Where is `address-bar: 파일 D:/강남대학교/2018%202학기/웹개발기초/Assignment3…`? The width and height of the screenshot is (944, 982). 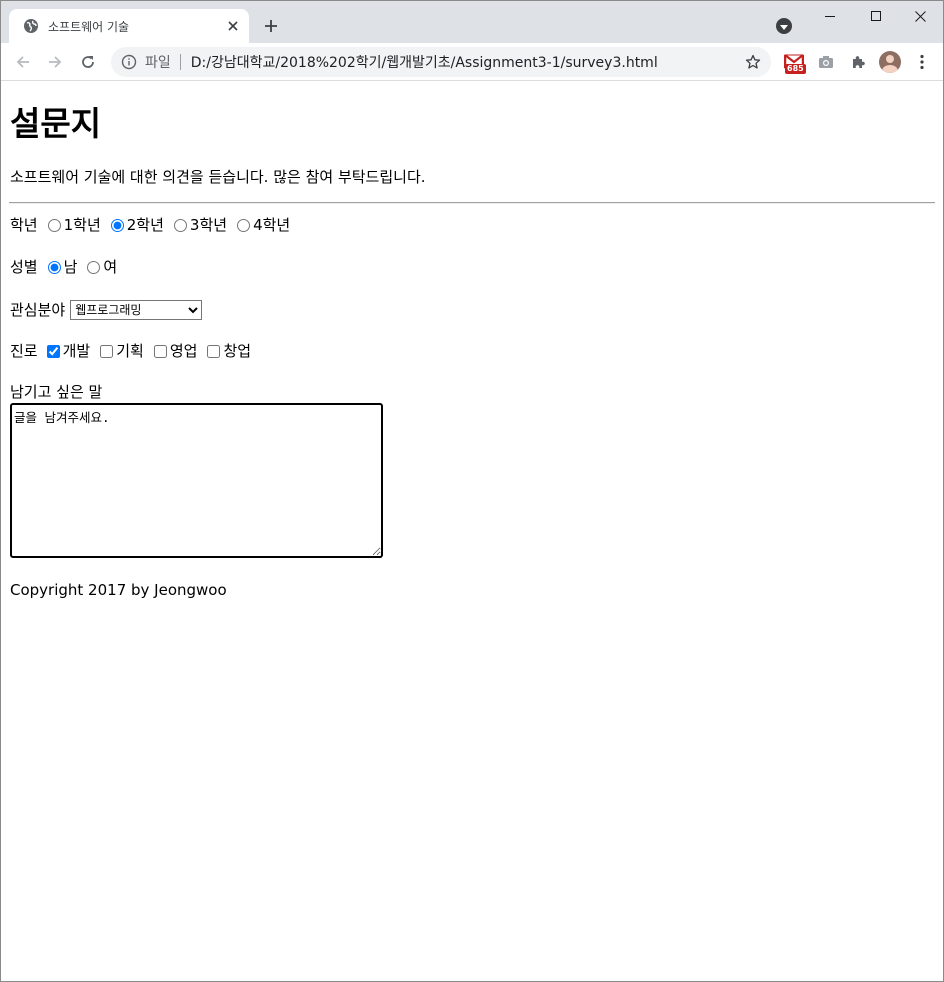
address-bar: 파일 D:/강남대학교/2018%202학기/웹개발기초/Assignment3… is located at coordinates (441, 62).